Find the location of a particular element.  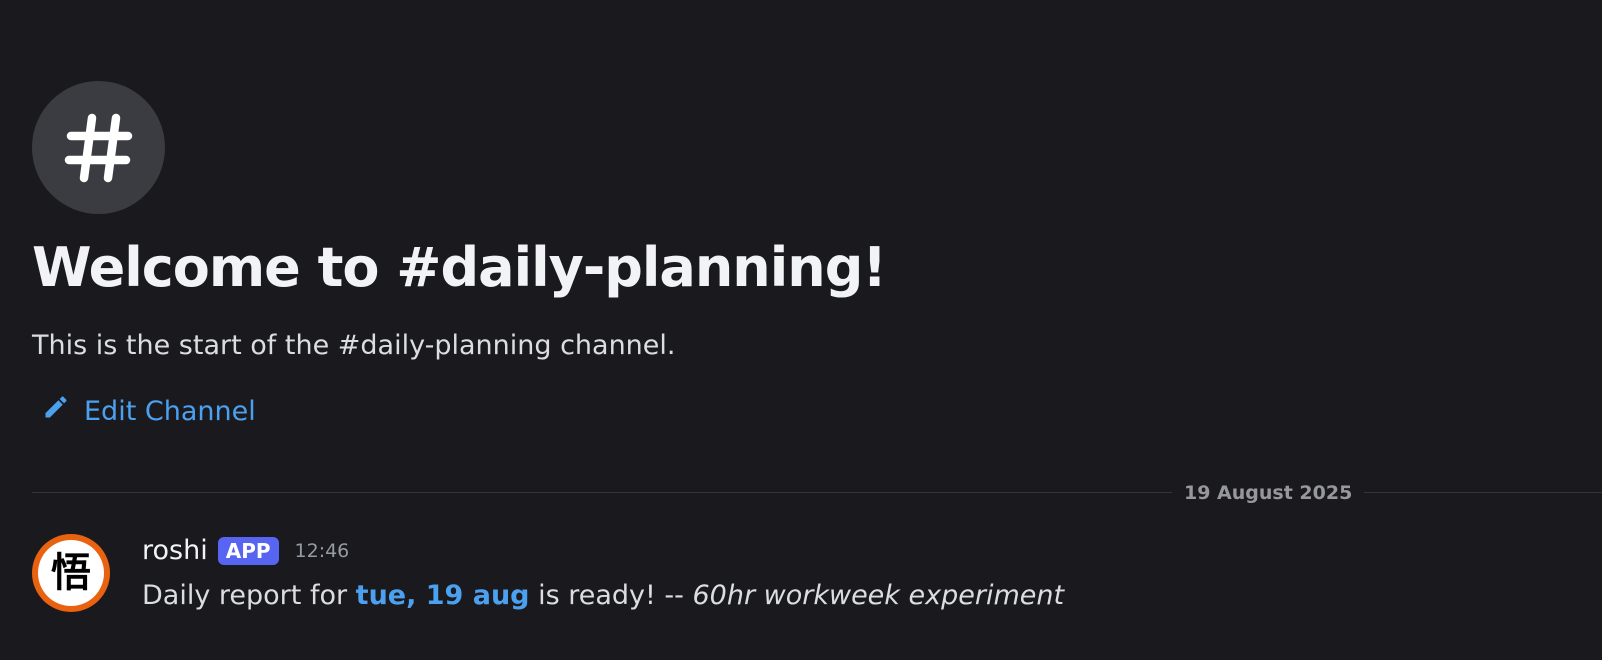

message-timestamp: 12:46 is located at coordinates (322, 551).